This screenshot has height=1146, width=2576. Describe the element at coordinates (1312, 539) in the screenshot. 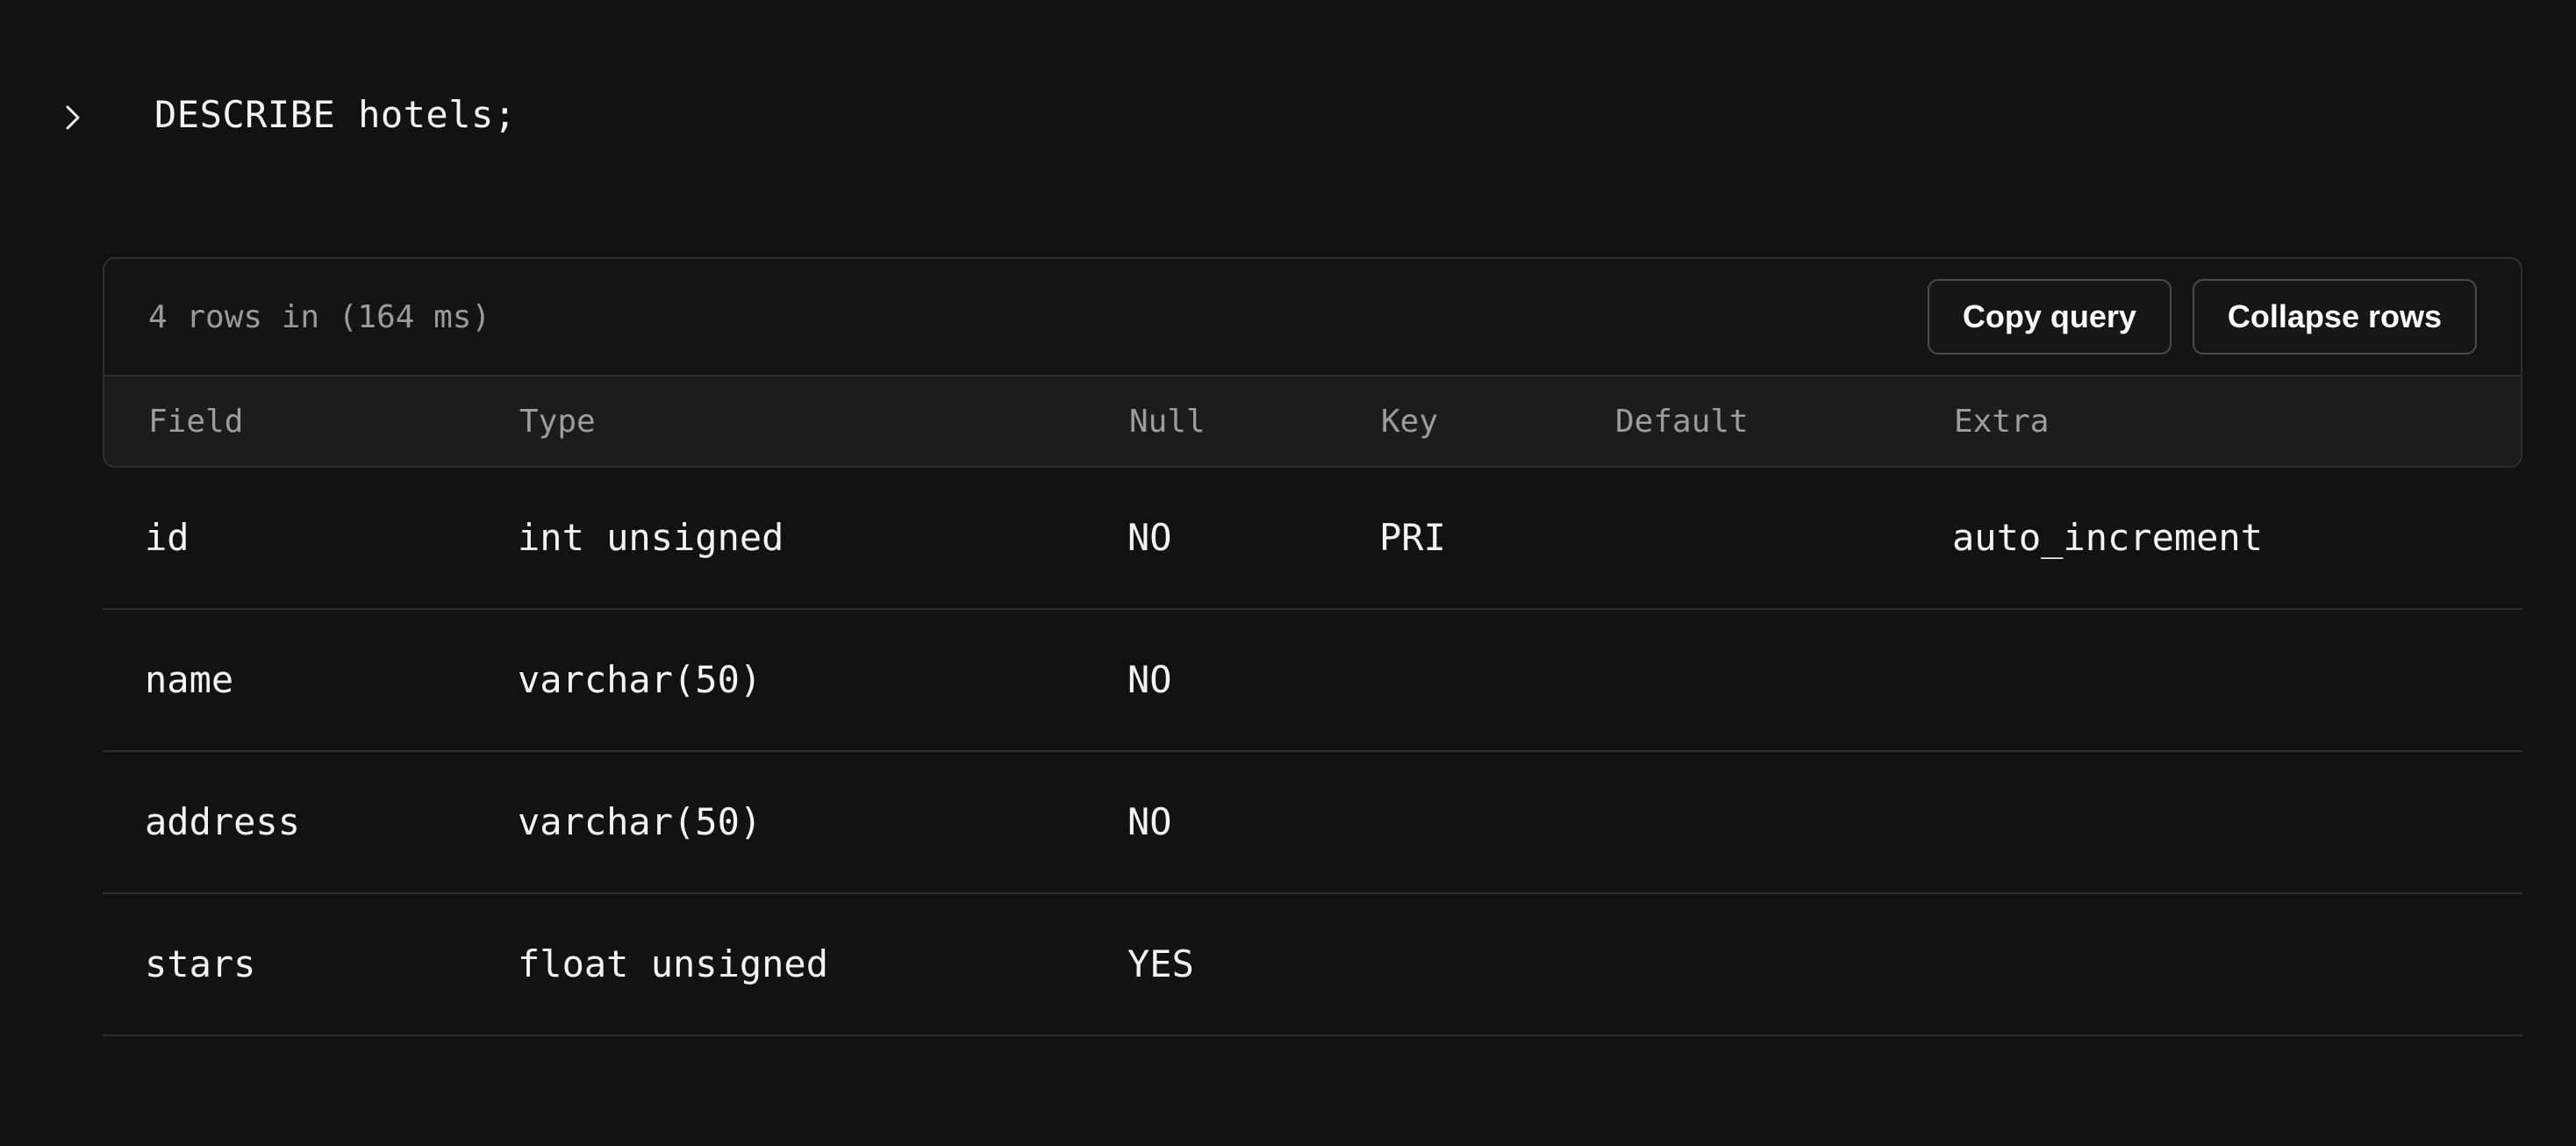

I see `table-row: id int unsigned NO PRI auto_increment` at that location.